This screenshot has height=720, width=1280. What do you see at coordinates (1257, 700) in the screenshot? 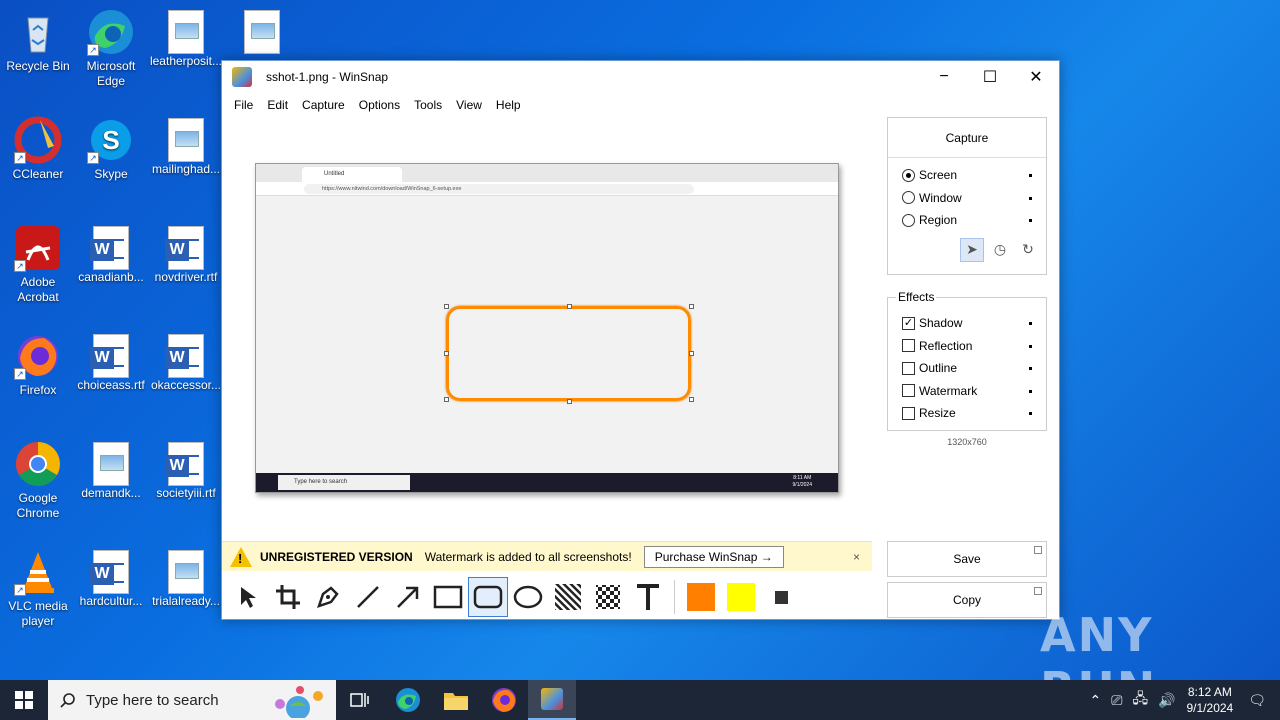
I see `notifications-icon: 🗨` at bounding box center [1257, 700].